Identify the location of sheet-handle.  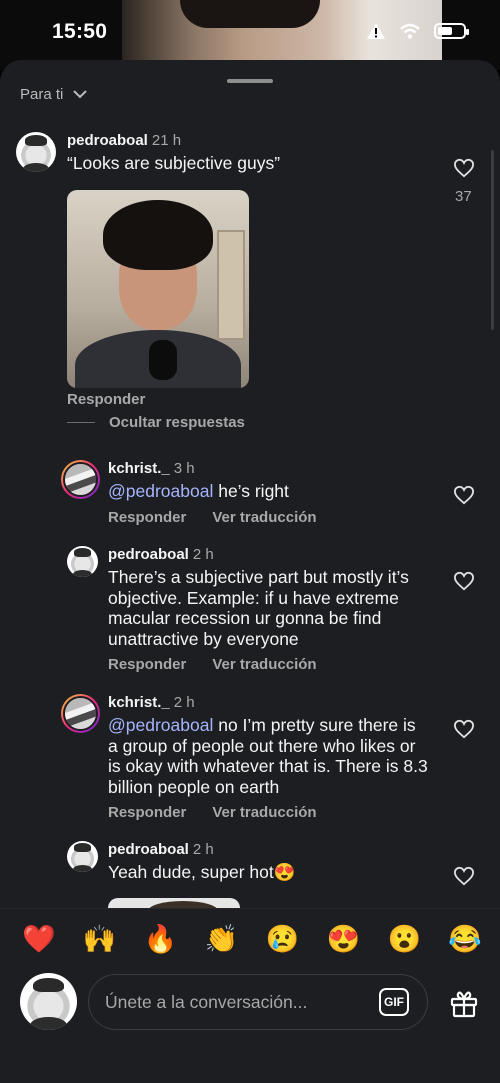
(250, 81).